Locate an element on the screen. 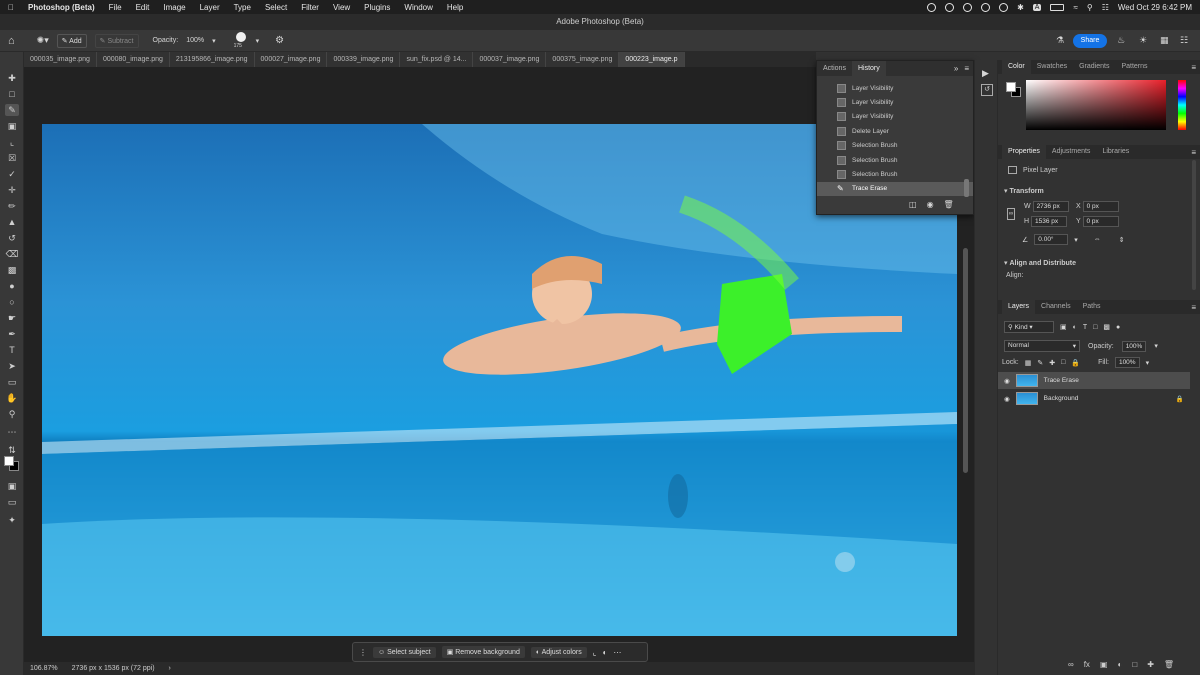 The height and width of the screenshot is (675, 1200). hand-tool-icon: ✋ is located at coordinates (12, 398).